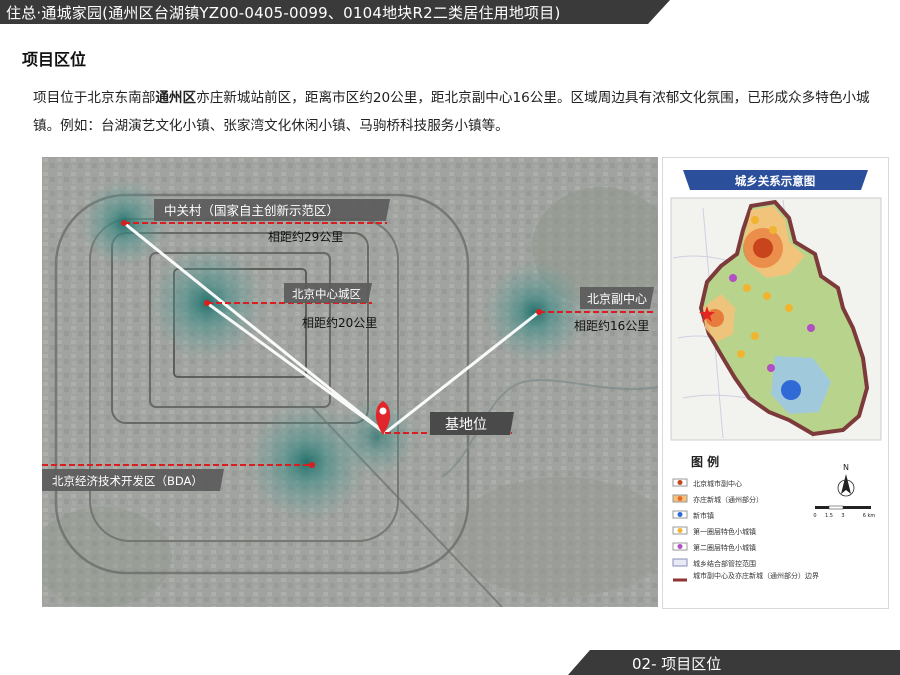 The height and width of the screenshot is (675, 900). I want to click on legend-item: 城乡结合部管控范围, so click(714, 563).